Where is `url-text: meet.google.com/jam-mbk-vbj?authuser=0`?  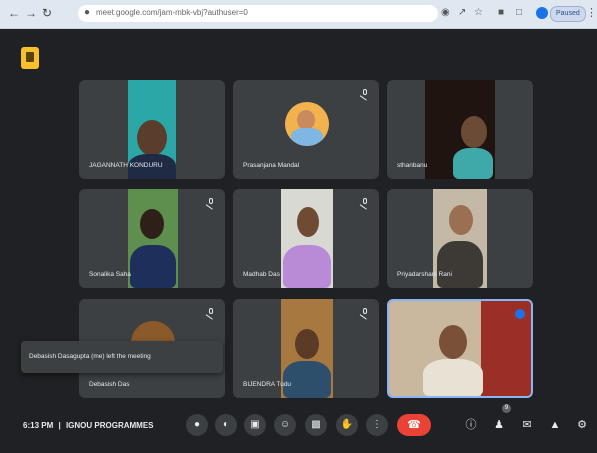 url-text: meet.google.com/jam-mbk-vbj?authuser=0 is located at coordinates (172, 12).